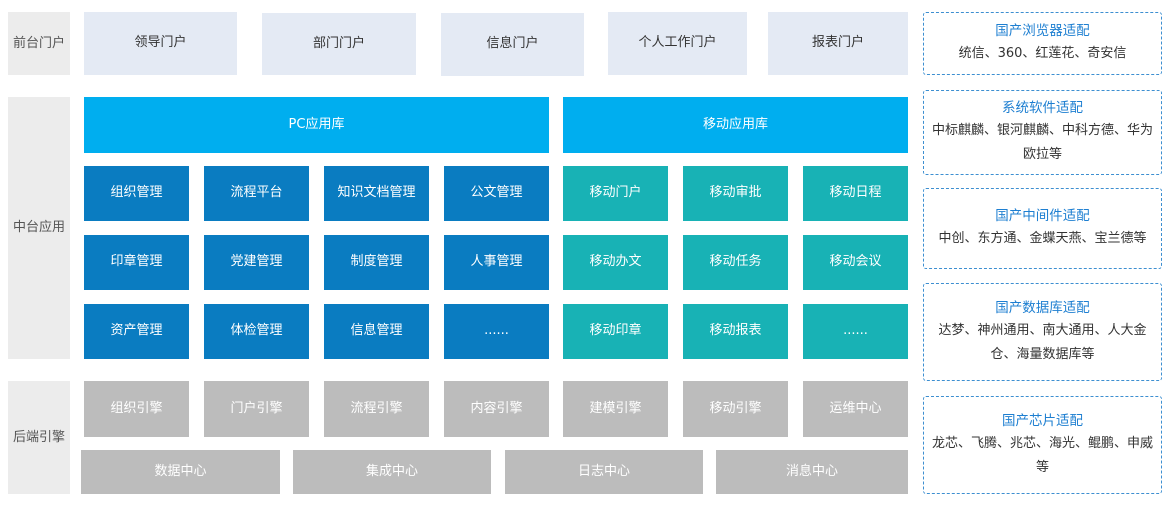  I want to click on app-mobile-office-docs: 移动办文, so click(615, 262).